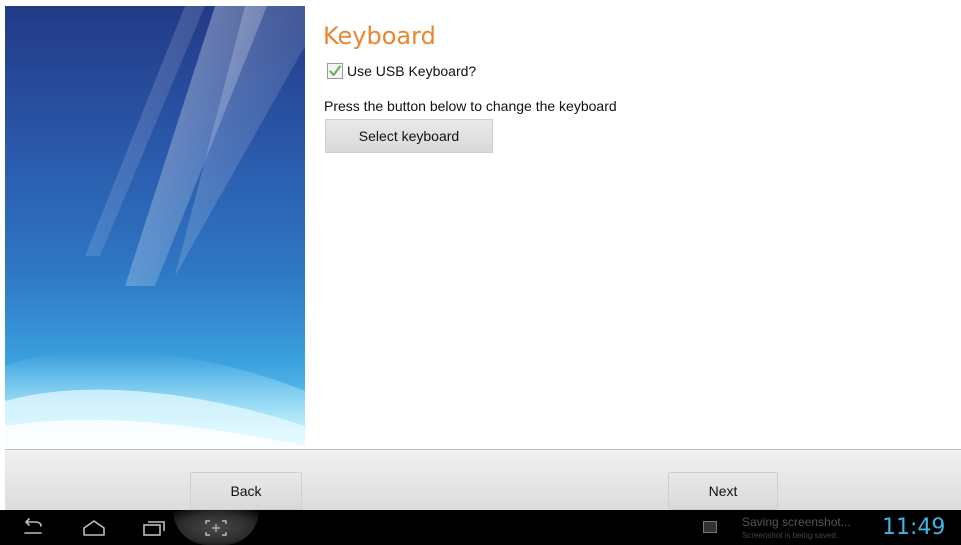  Describe the element at coordinates (914, 527) in the screenshot. I see `clock: 11:49` at that location.